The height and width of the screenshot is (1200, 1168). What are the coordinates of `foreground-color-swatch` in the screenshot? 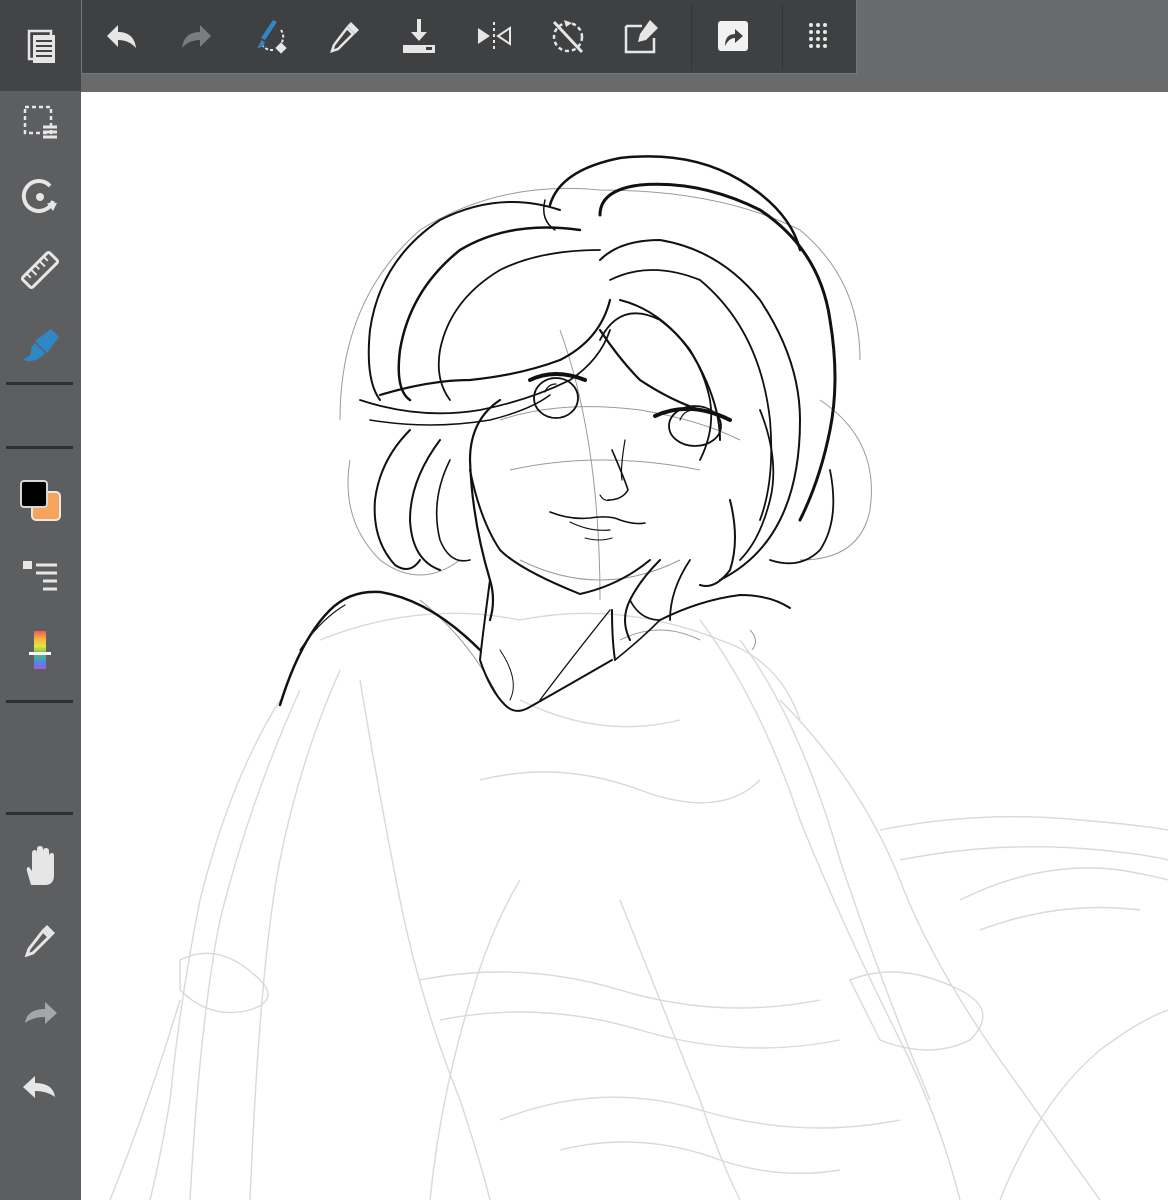 It's located at (34, 494).